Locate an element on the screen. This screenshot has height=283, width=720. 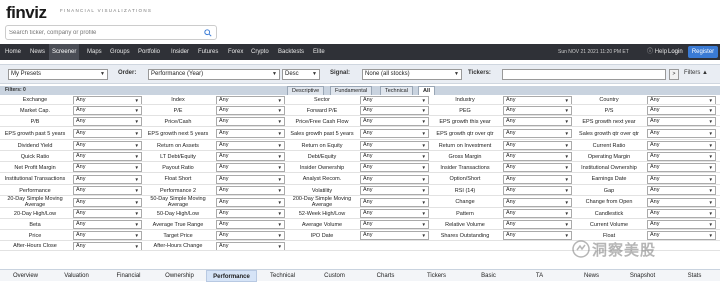
view-tab-ta: TA is located at coordinates (539, 276).